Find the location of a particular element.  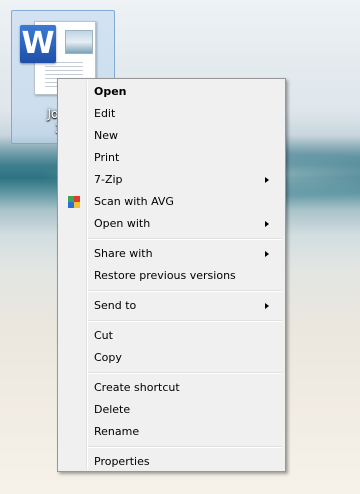

menu-item-scan-with-avg: Scan with AVG is located at coordinates (171, 202).